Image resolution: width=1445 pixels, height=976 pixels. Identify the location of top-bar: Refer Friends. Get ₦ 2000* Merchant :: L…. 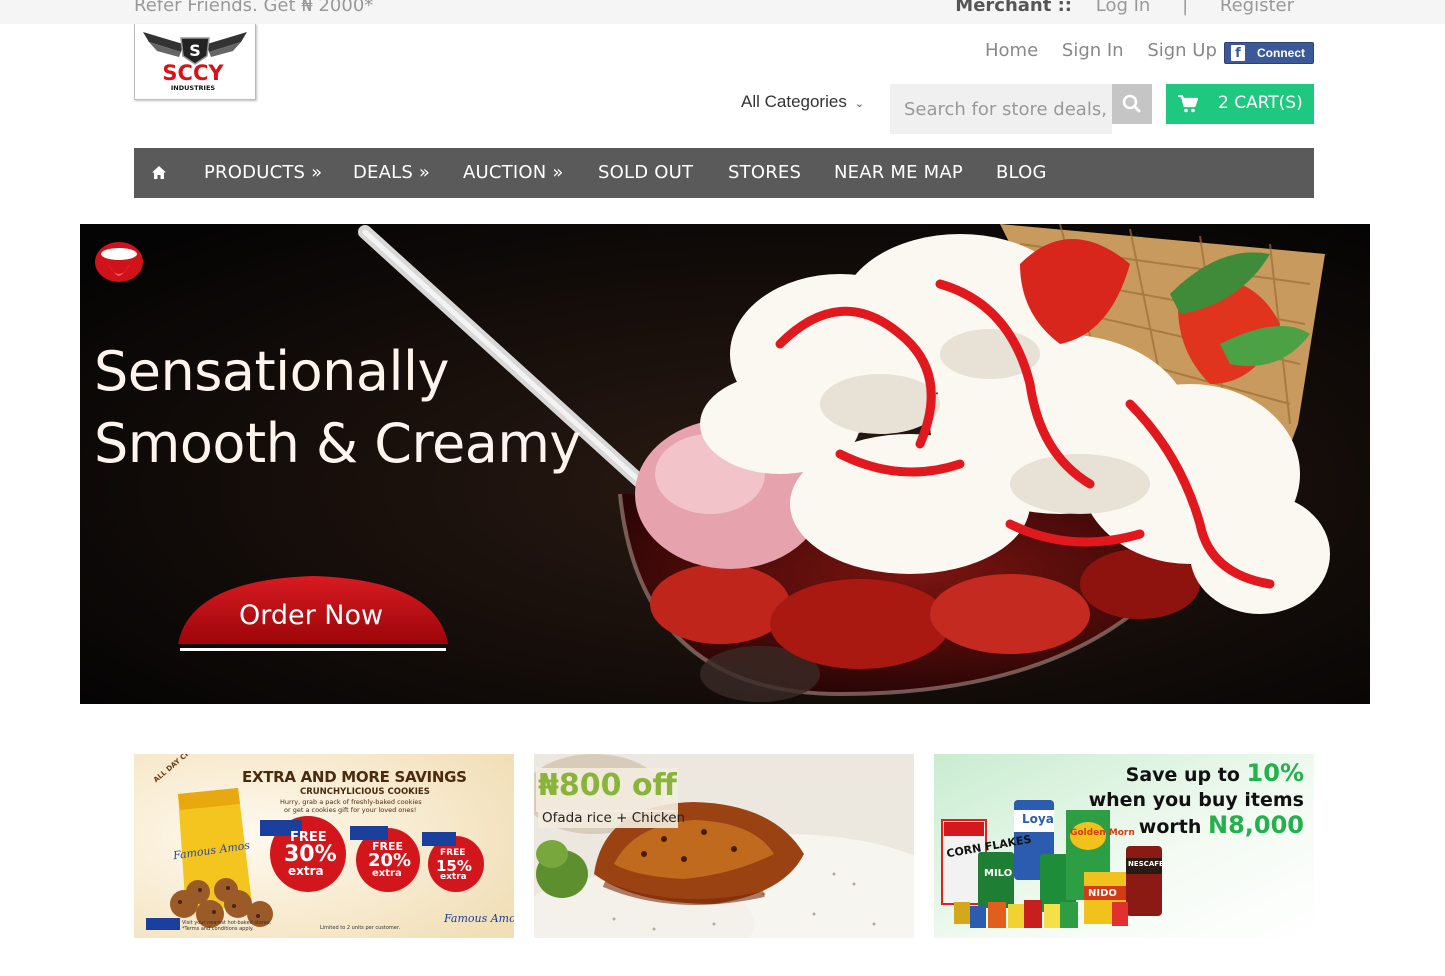
(722, 12).